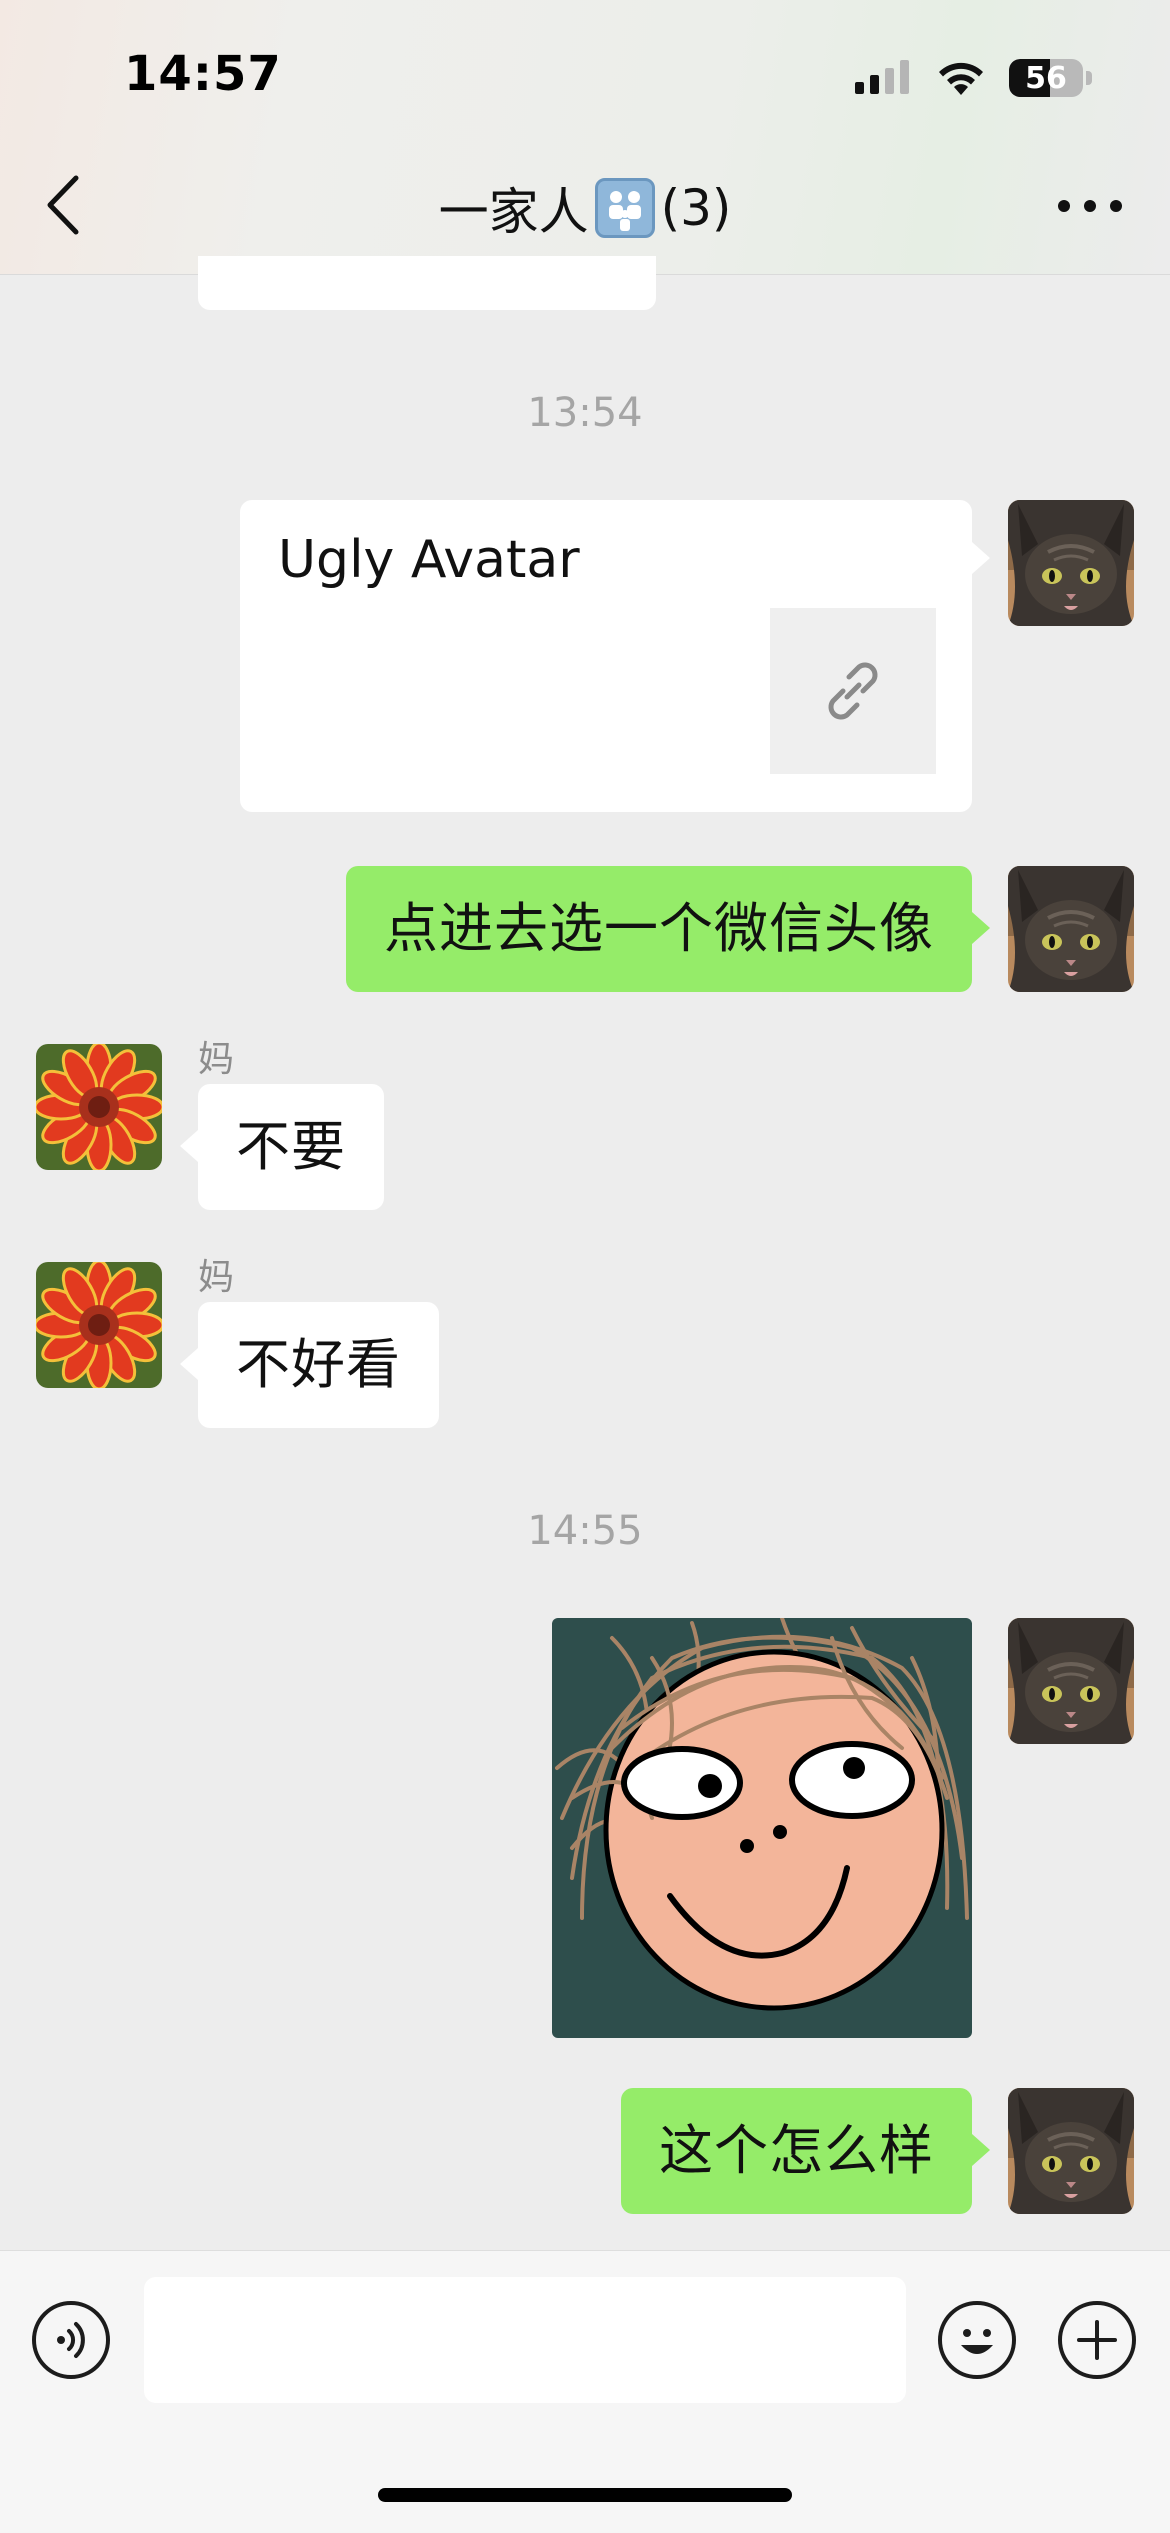  What do you see at coordinates (429, 560) in the screenshot?
I see `link-card-title: Ugly Avatar` at bounding box center [429, 560].